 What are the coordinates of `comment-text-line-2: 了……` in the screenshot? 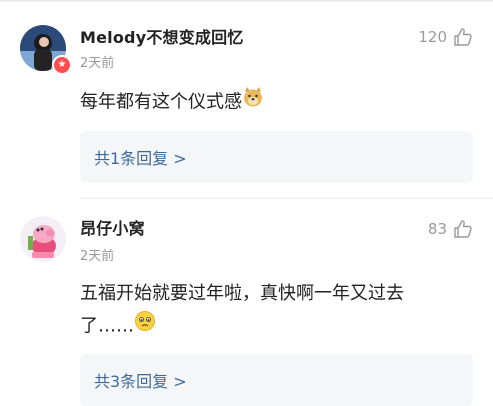 It's located at (280, 326).